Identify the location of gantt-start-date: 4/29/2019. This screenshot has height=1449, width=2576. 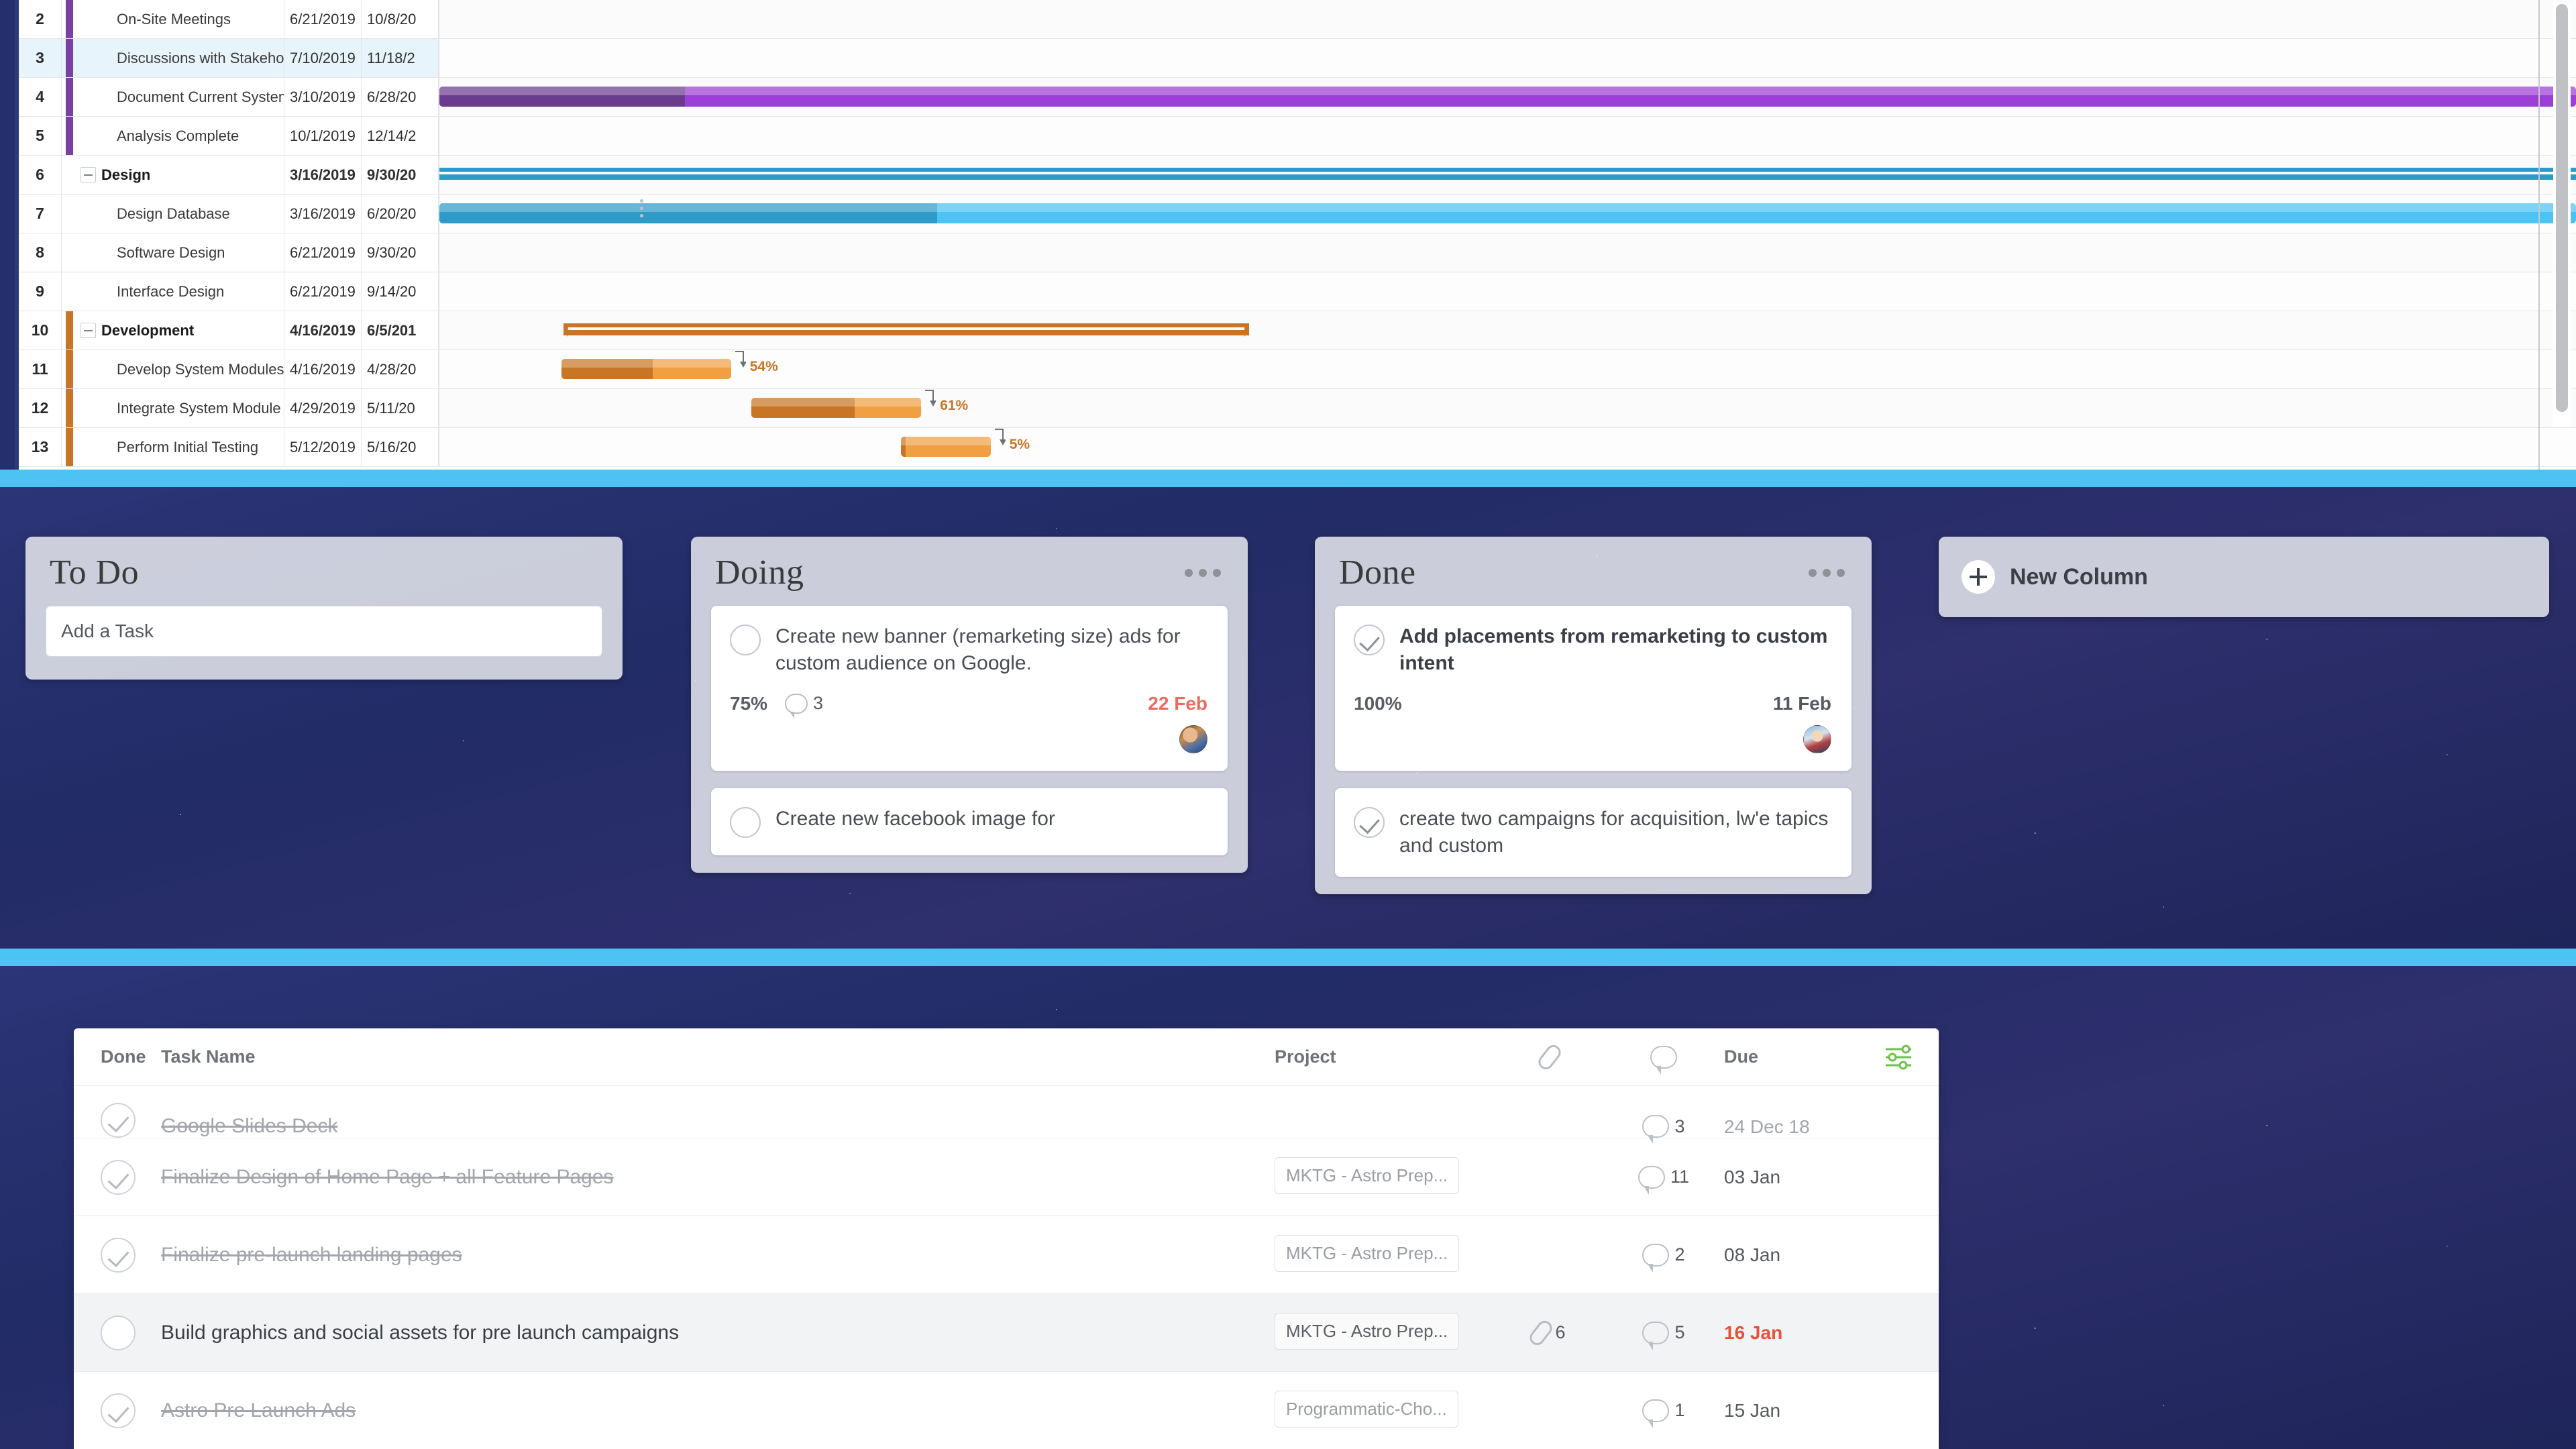
(323, 408).